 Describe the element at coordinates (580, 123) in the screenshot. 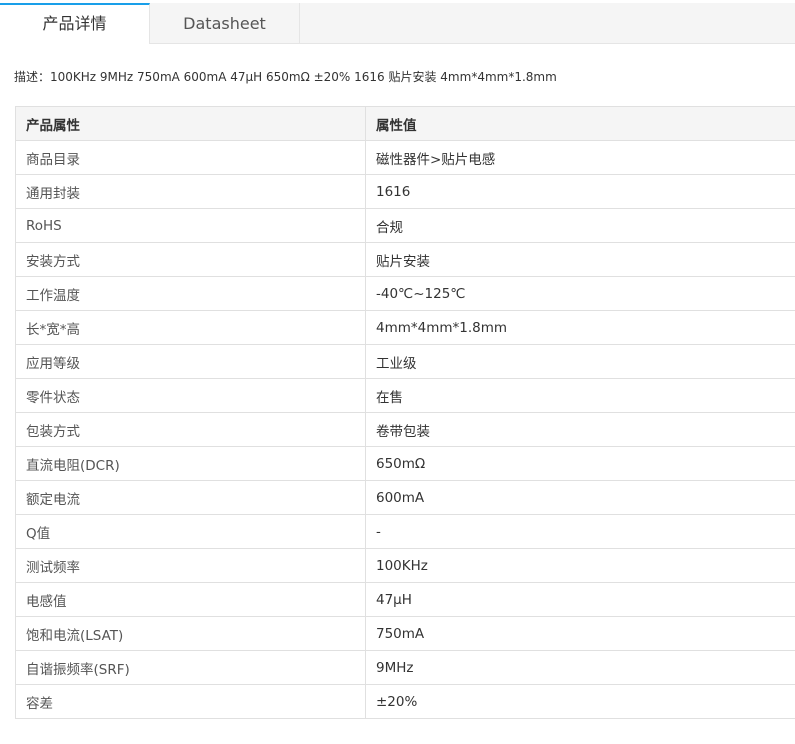

I see `header-value: 属性值` at that location.